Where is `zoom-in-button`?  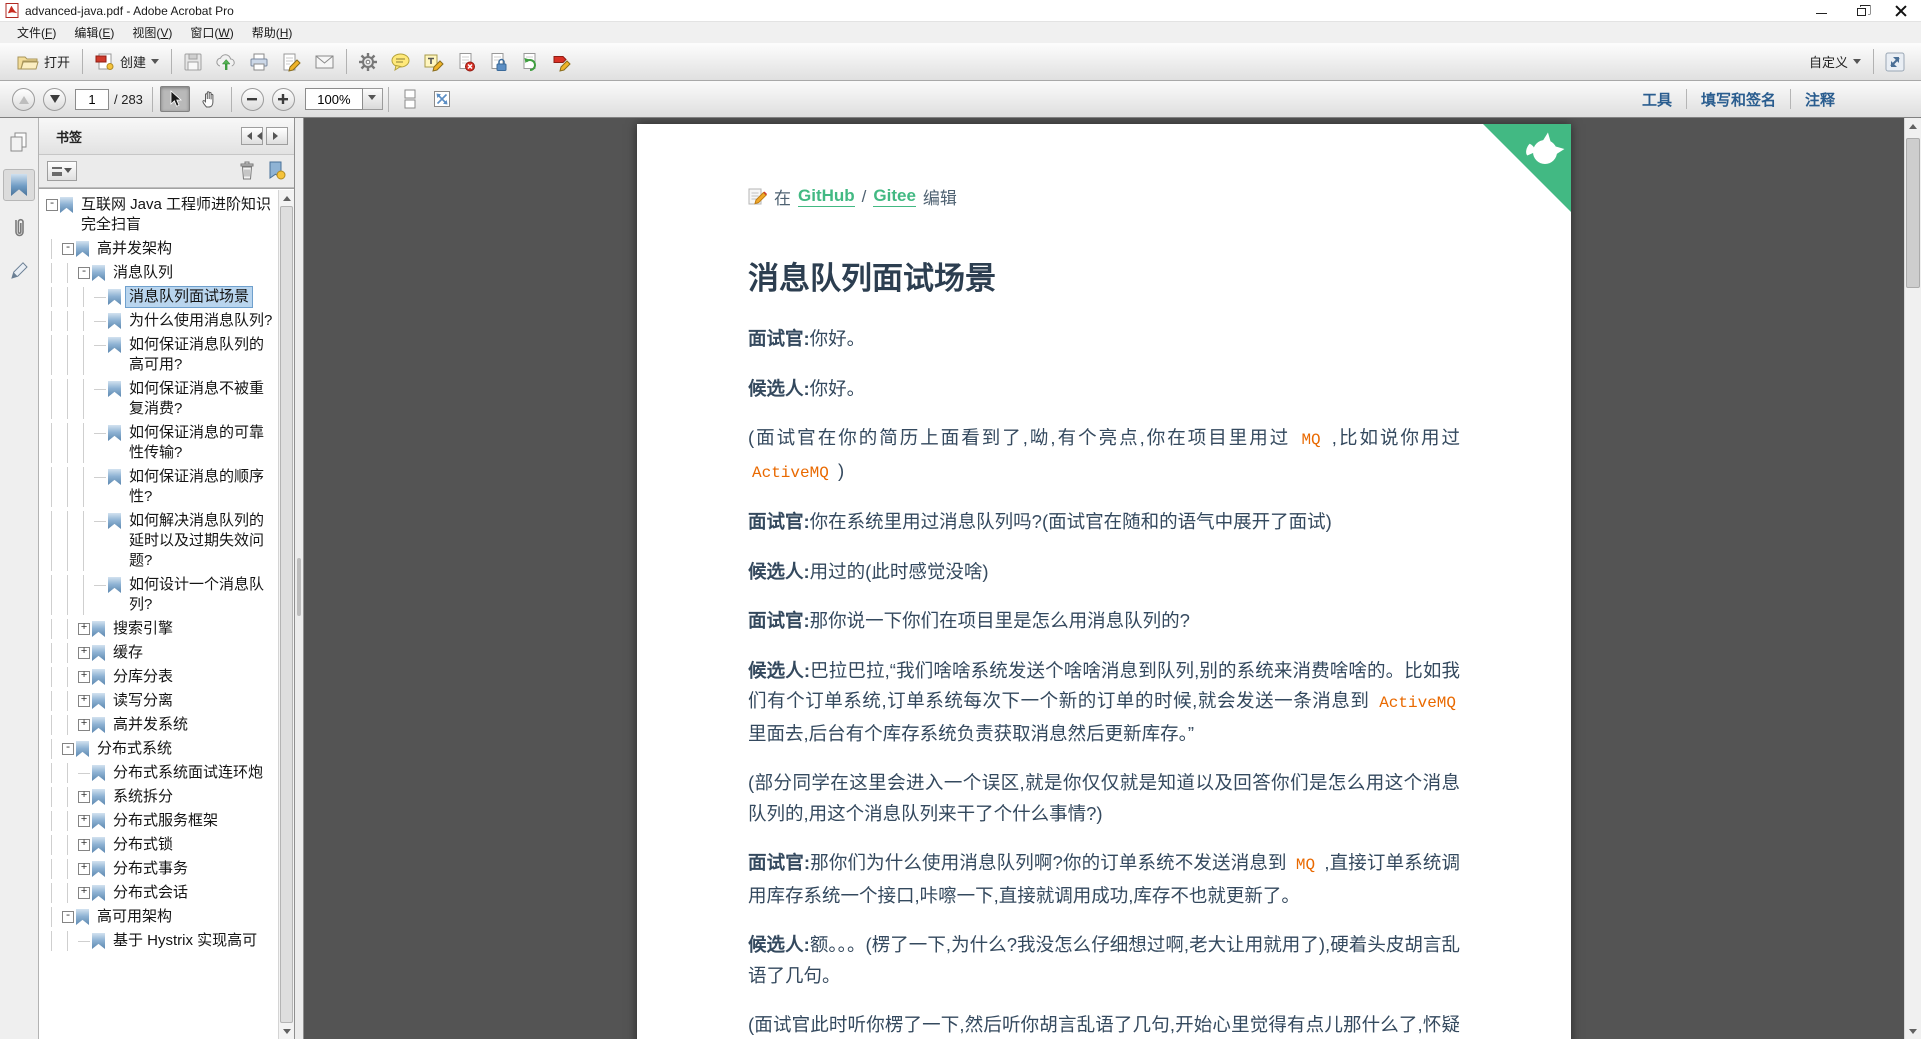
zoom-in-button is located at coordinates (283, 99).